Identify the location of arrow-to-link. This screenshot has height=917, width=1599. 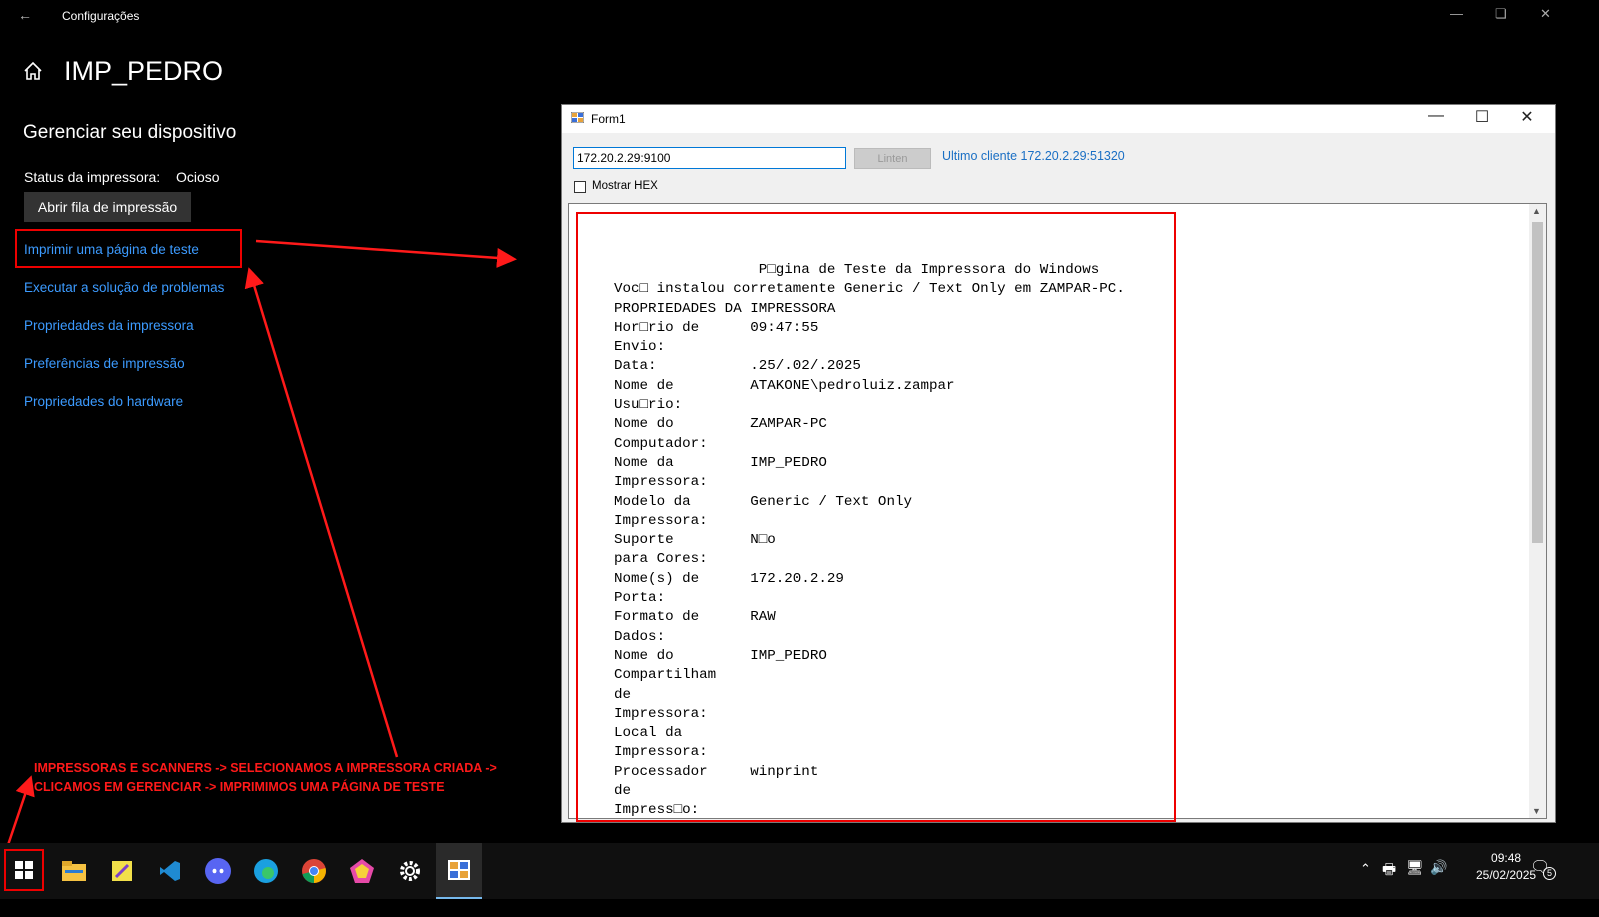
(321, 512).